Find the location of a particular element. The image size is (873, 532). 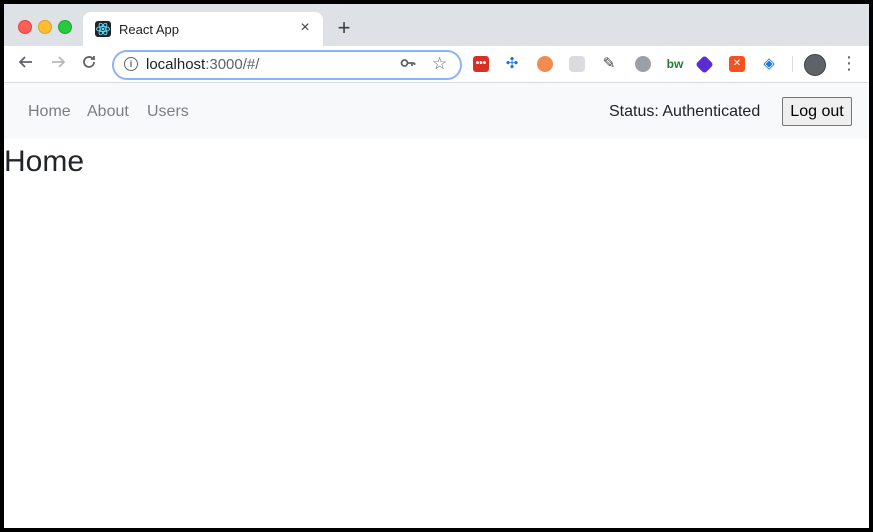

browser-toolbar: i localhost:3000/#/ ☆ ••• ✣ ✎ bw ✕ ◈ ⋮ is located at coordinates (436, 64).